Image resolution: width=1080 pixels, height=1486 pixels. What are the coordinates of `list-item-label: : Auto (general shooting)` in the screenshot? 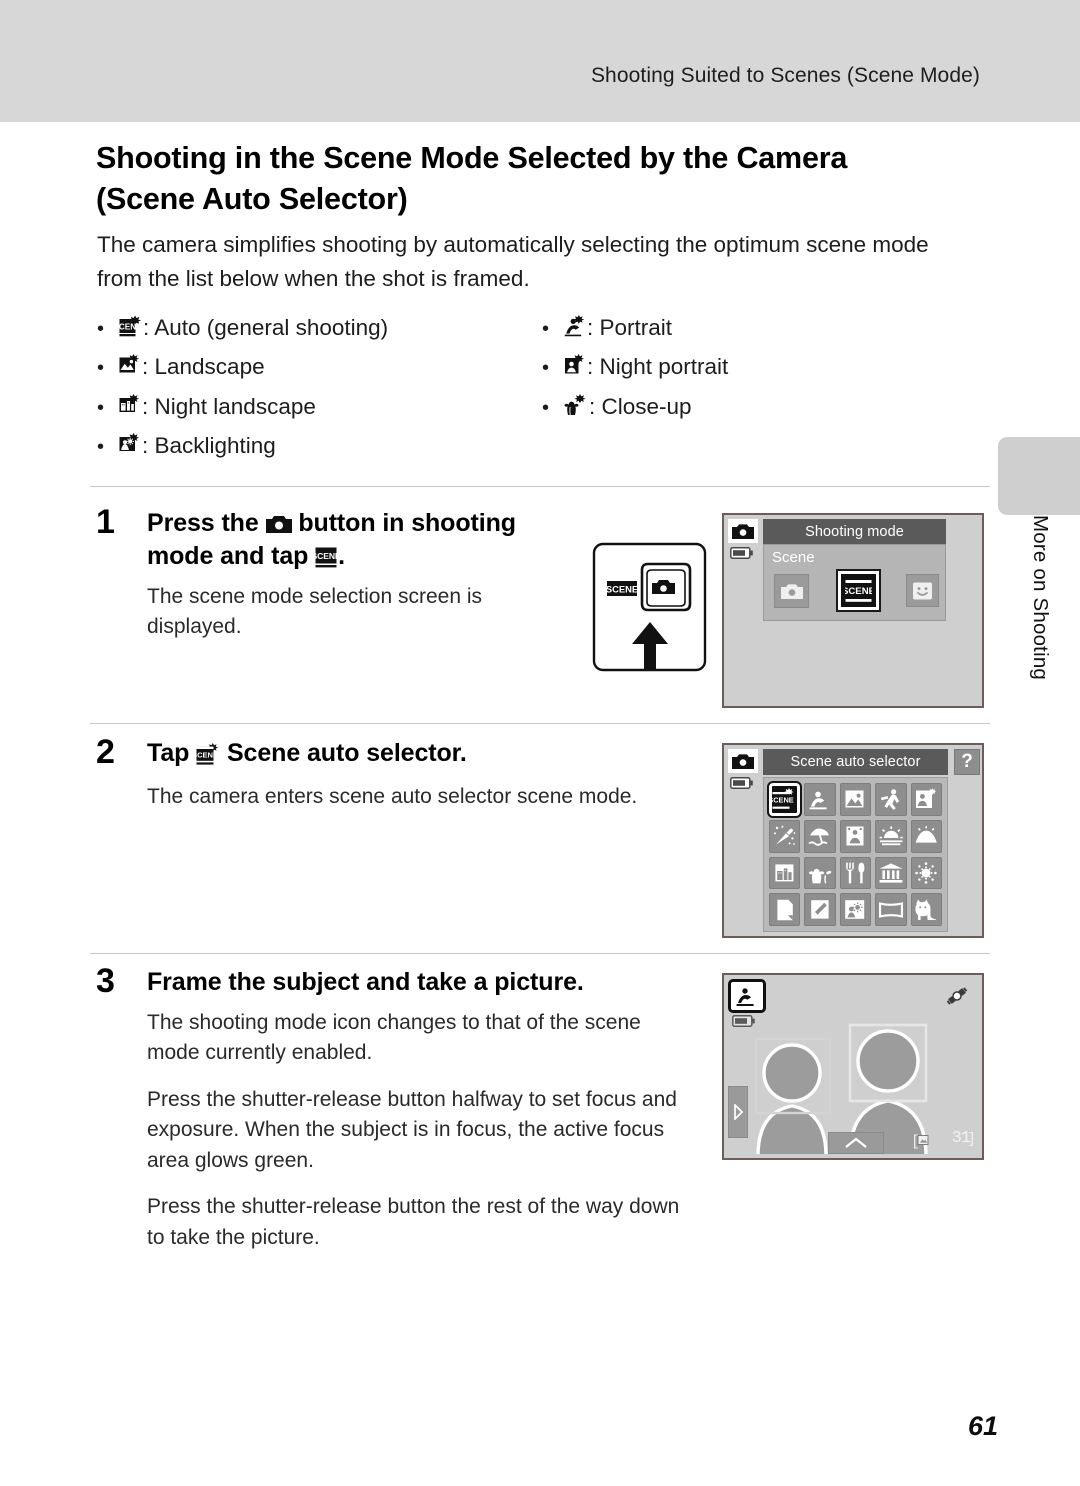 It's located at (266, 327).